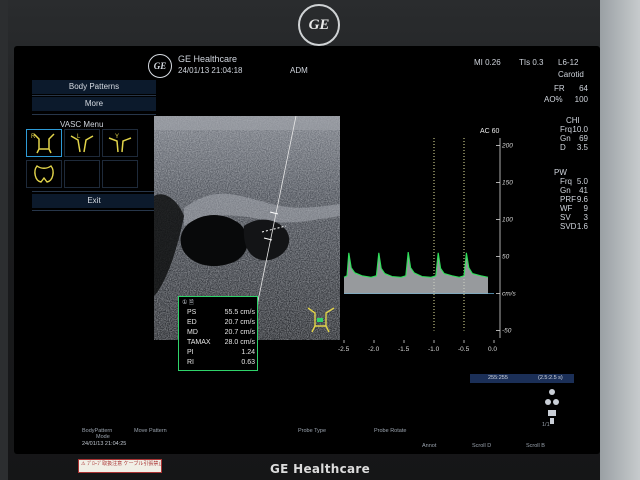  What do you see at coordinates (582, 147) in the screenshot?
I see `chi-param-value: 3.5` at bounding box center [582, 147].